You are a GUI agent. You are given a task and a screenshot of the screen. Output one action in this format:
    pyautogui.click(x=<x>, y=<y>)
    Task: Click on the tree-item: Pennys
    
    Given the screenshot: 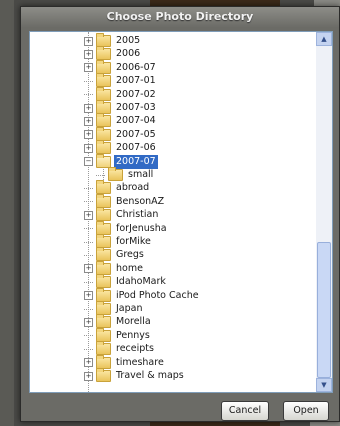 What is the action you would take?
    pyautogui.click(x=118, y=335)
    